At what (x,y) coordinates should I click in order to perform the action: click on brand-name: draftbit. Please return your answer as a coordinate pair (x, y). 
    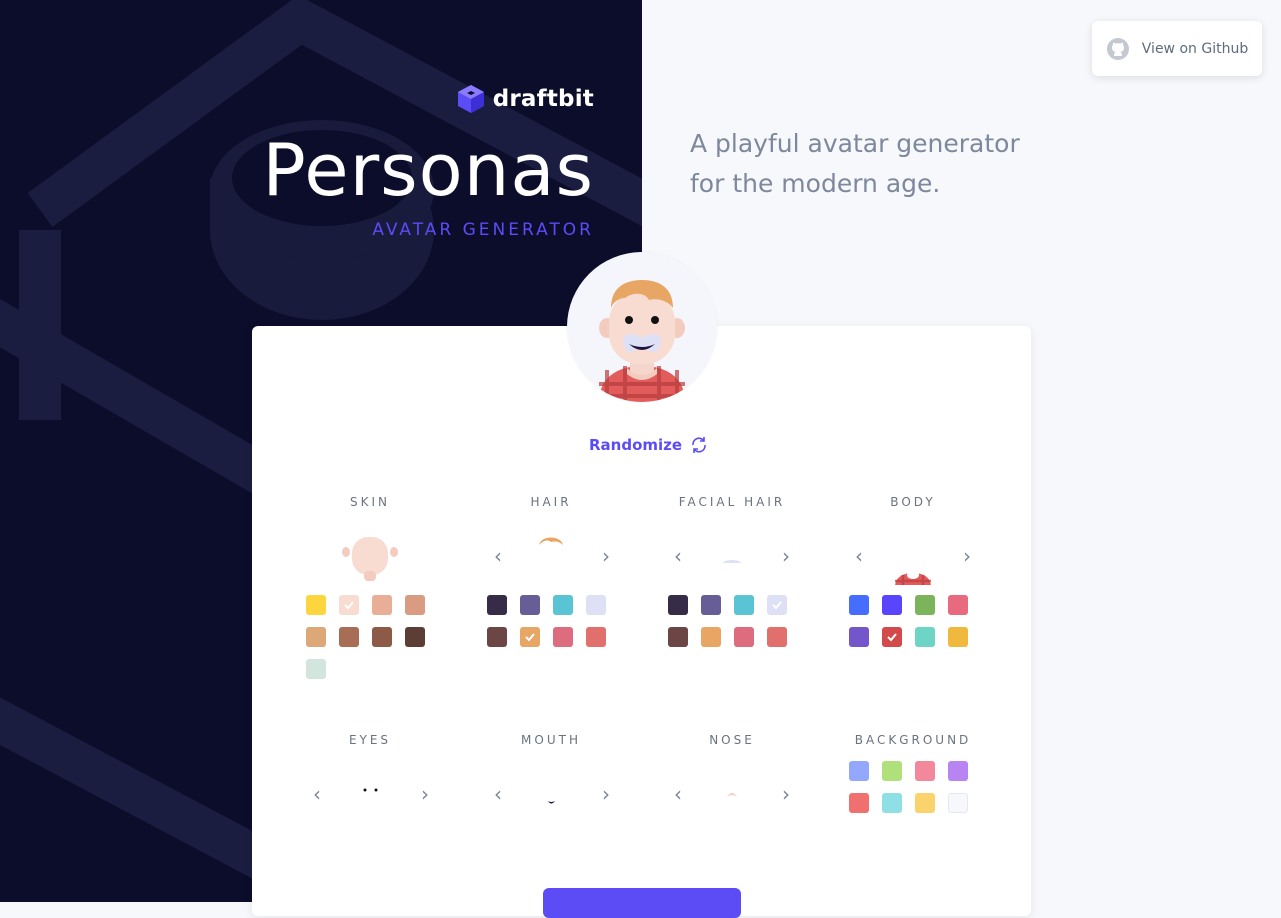
    Looking at the image, I should click on (543, 99).